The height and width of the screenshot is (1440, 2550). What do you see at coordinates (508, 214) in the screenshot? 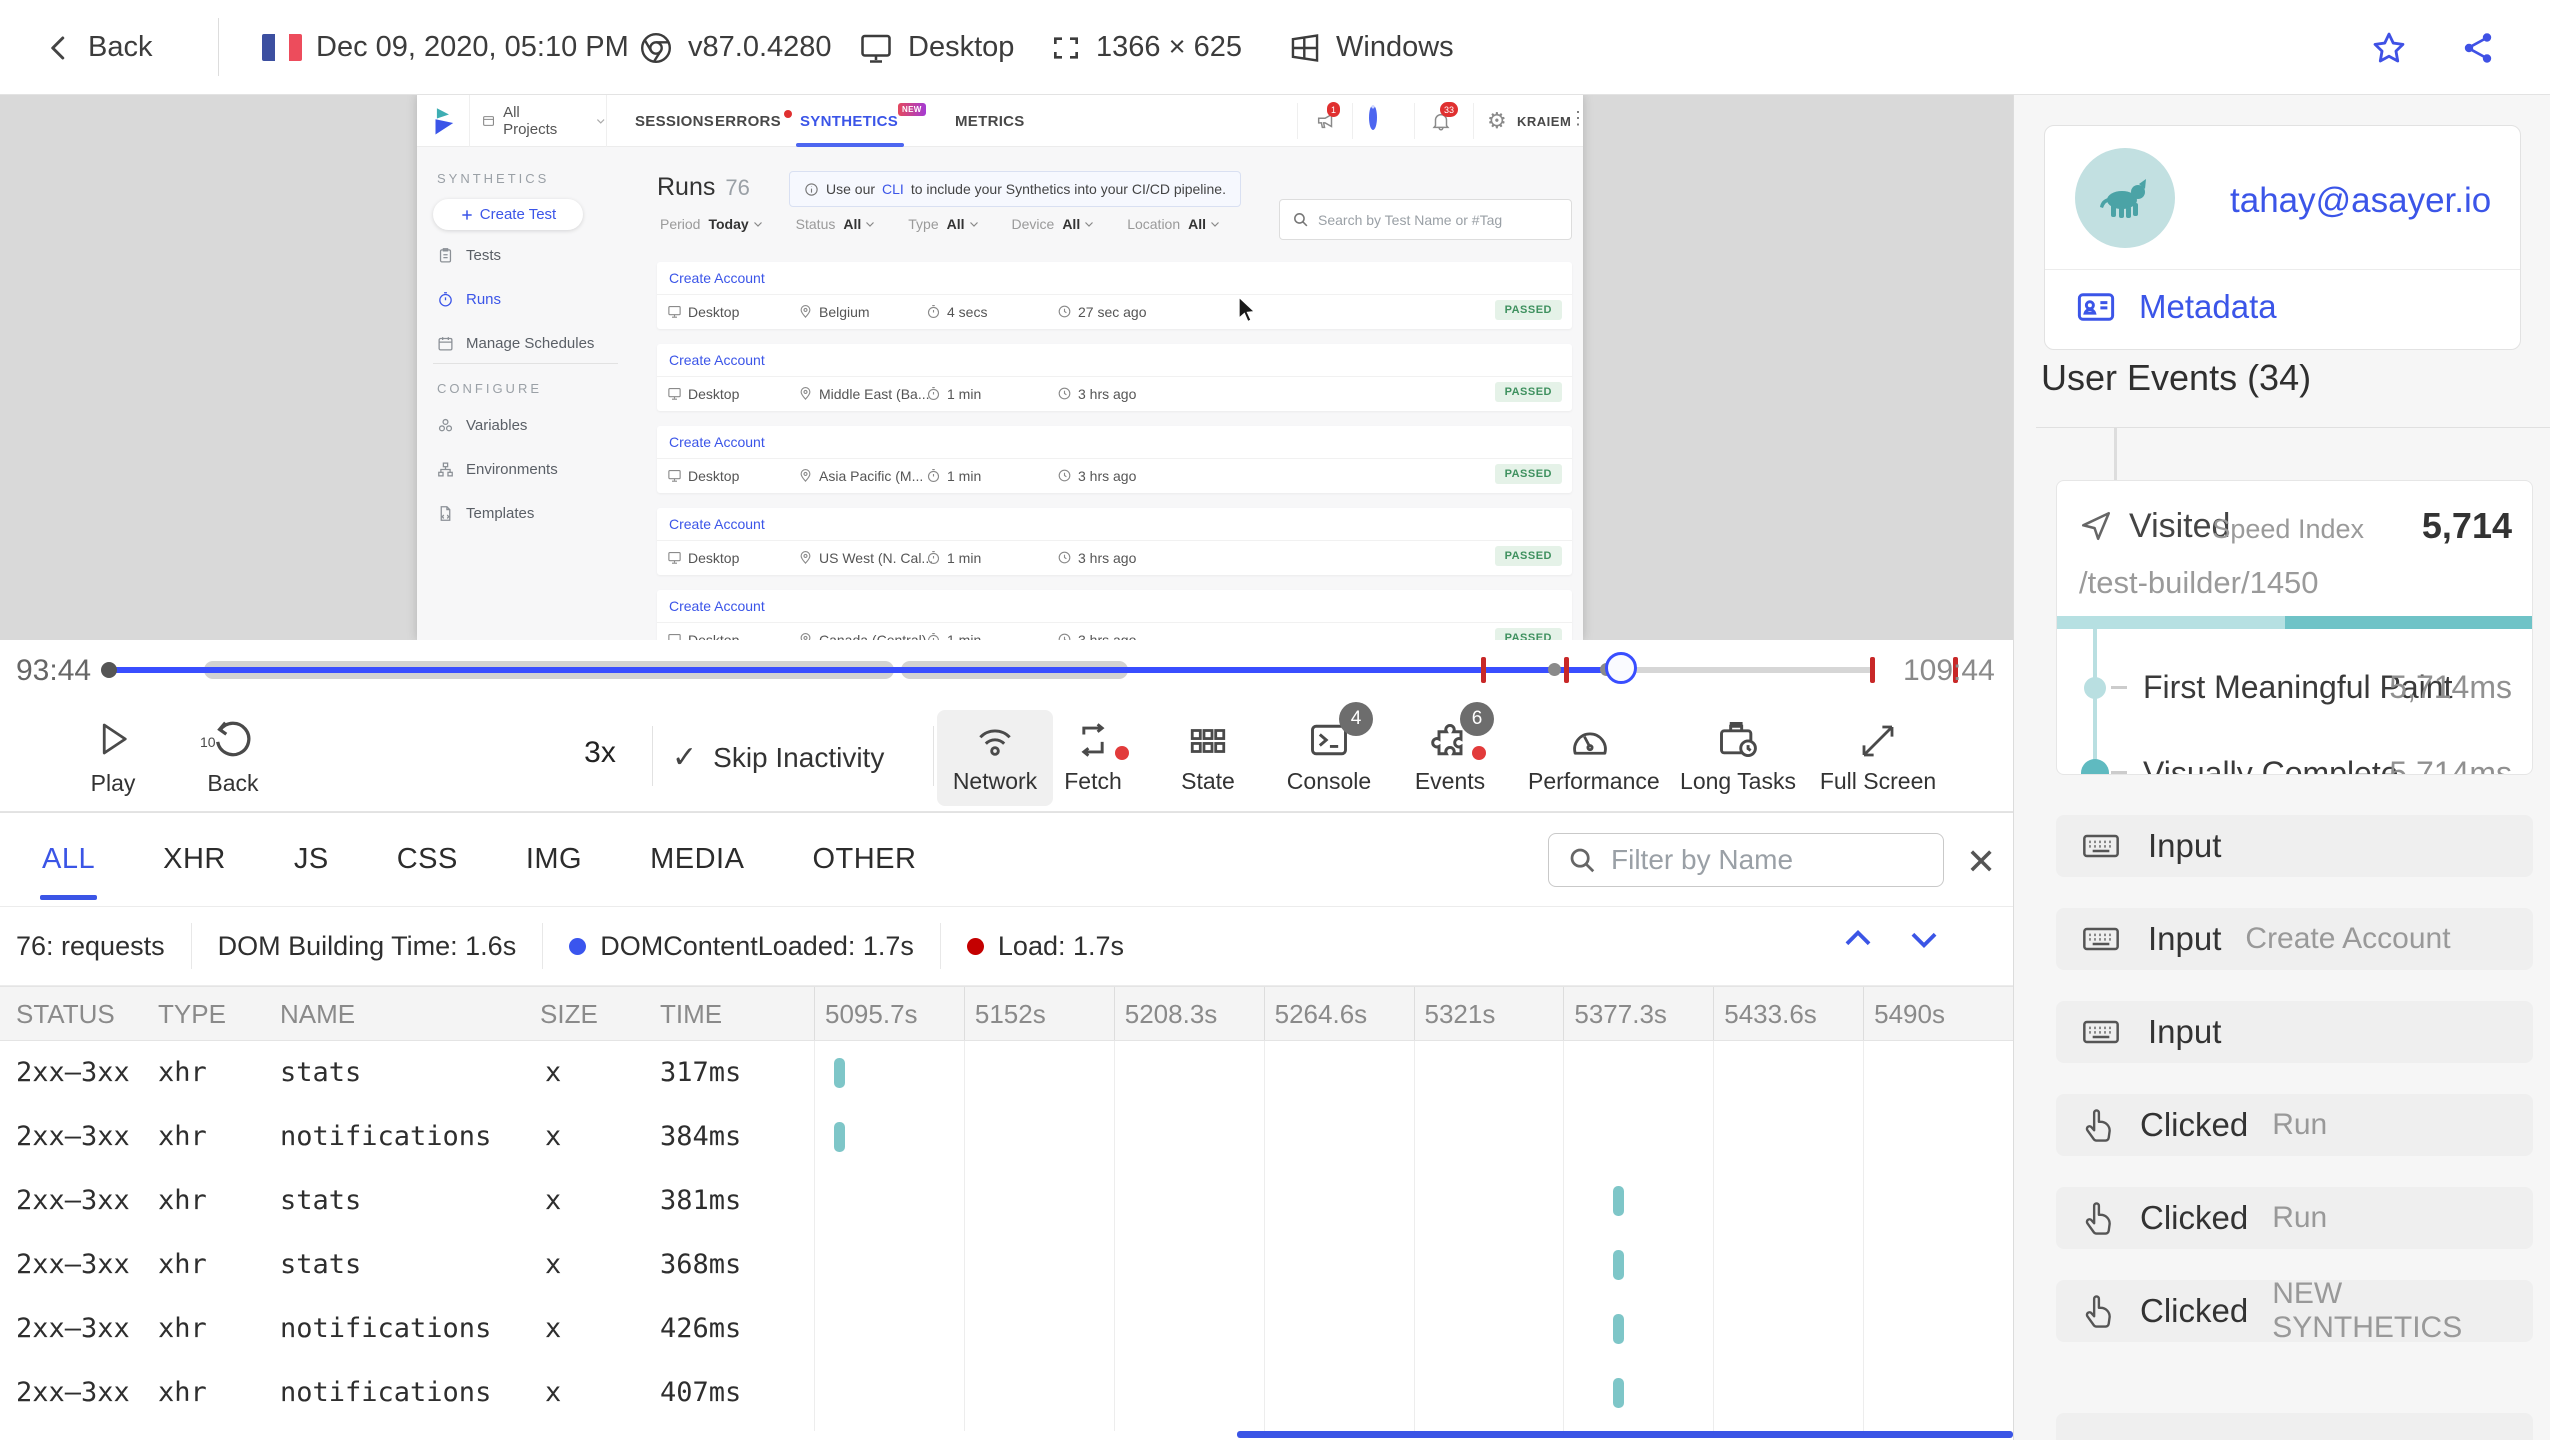
I see `create-test-button: Create Test` at bounding box center [508, 214].